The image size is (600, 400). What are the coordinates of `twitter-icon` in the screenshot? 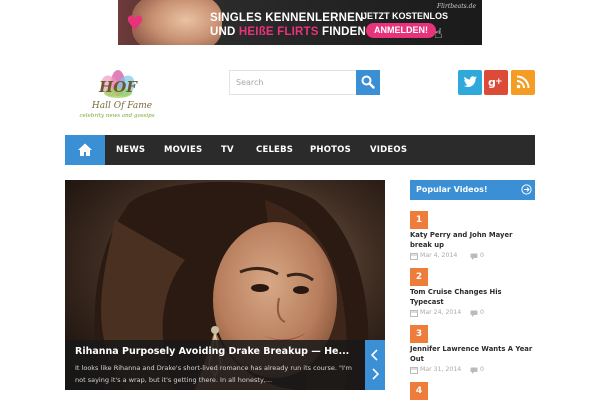 It's located at (470, 82).